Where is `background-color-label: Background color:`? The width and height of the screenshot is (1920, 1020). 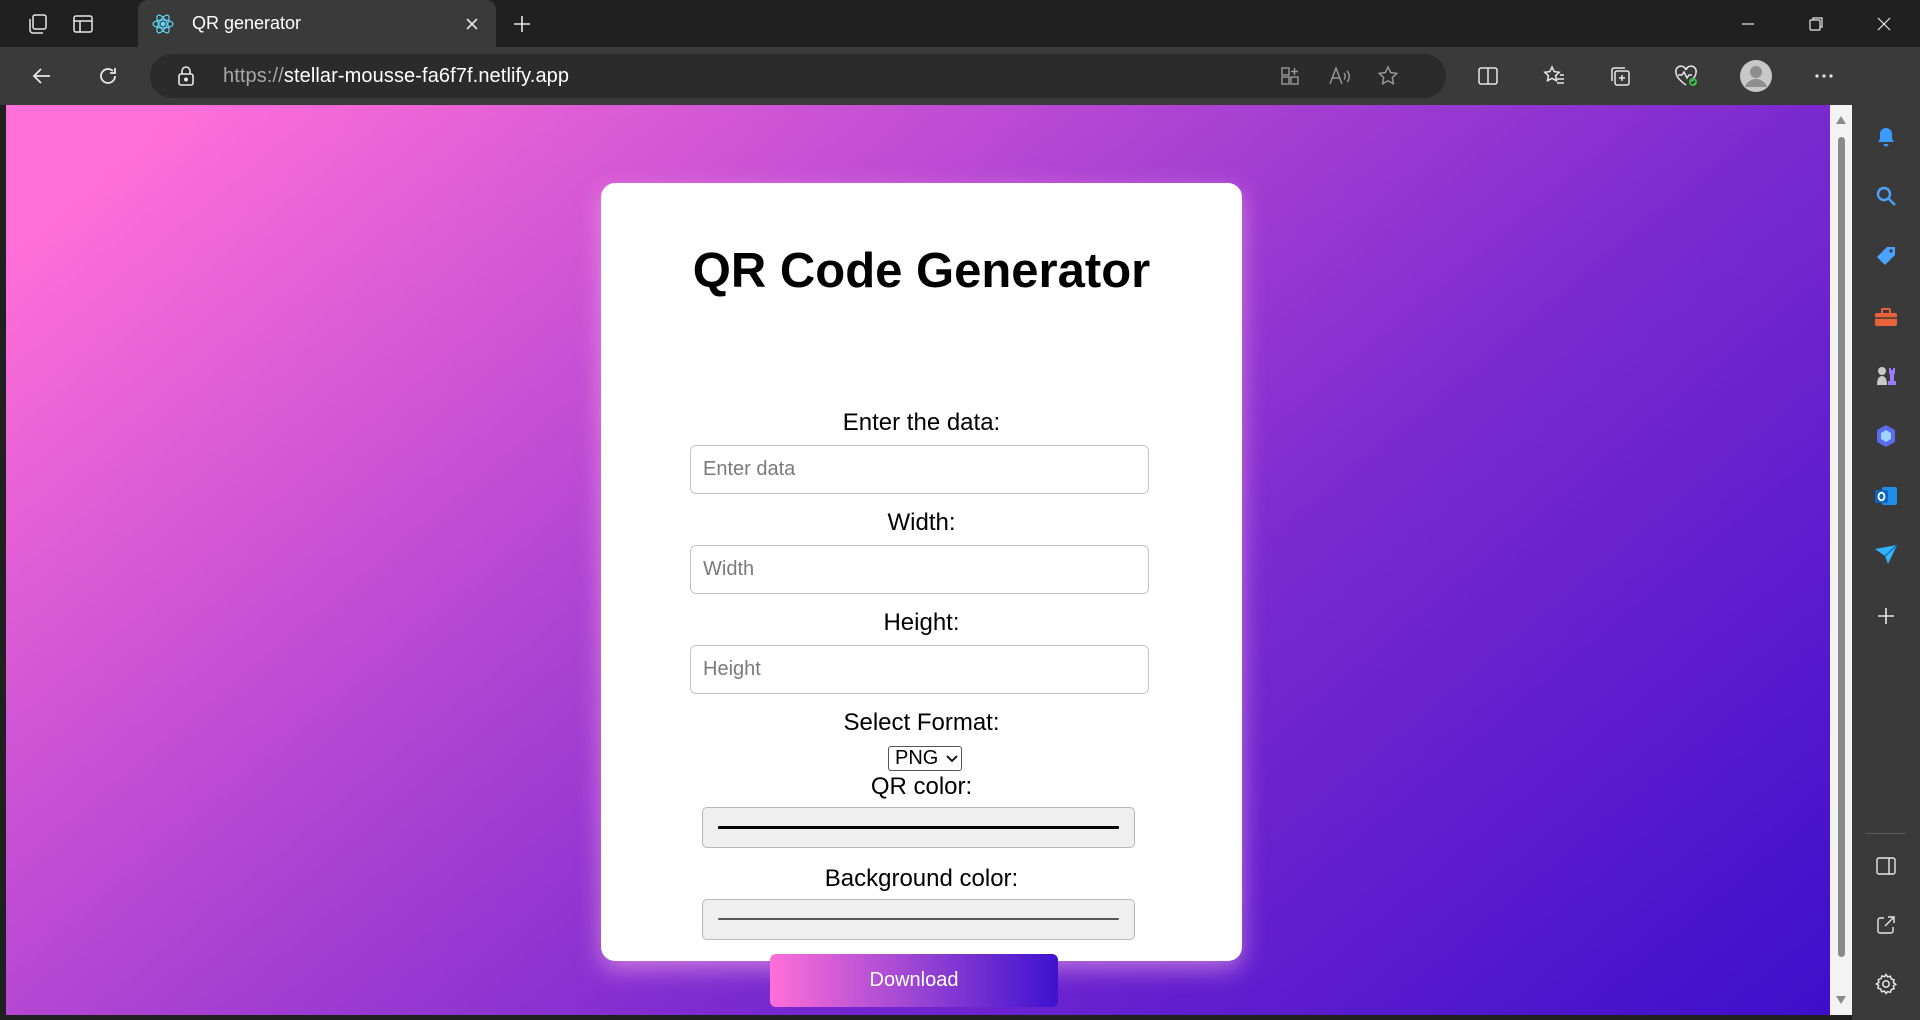 background-color-label: Background color: is located at coordinates (921, 878).